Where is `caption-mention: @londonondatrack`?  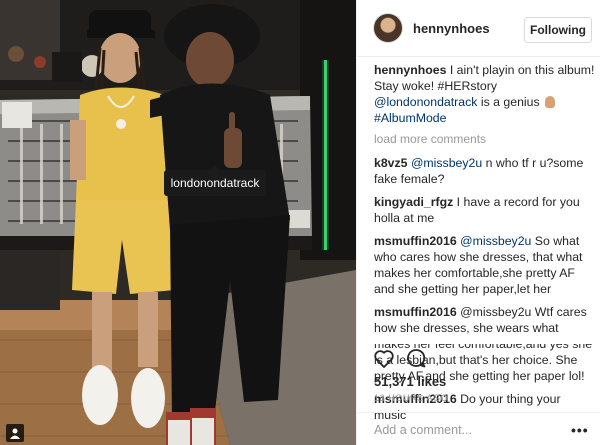 caption-mention: @londonondatrack is located at coordinates (425, 102).